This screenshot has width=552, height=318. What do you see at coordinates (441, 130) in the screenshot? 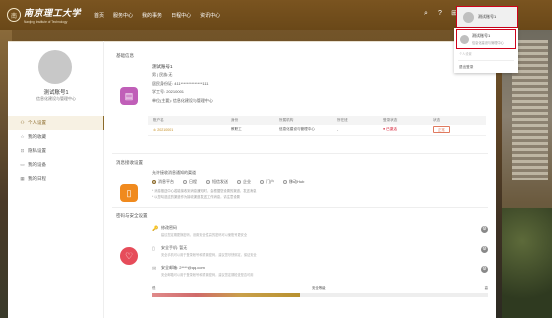
I see `status-badge: 正常` at bounding box center [441, 130].